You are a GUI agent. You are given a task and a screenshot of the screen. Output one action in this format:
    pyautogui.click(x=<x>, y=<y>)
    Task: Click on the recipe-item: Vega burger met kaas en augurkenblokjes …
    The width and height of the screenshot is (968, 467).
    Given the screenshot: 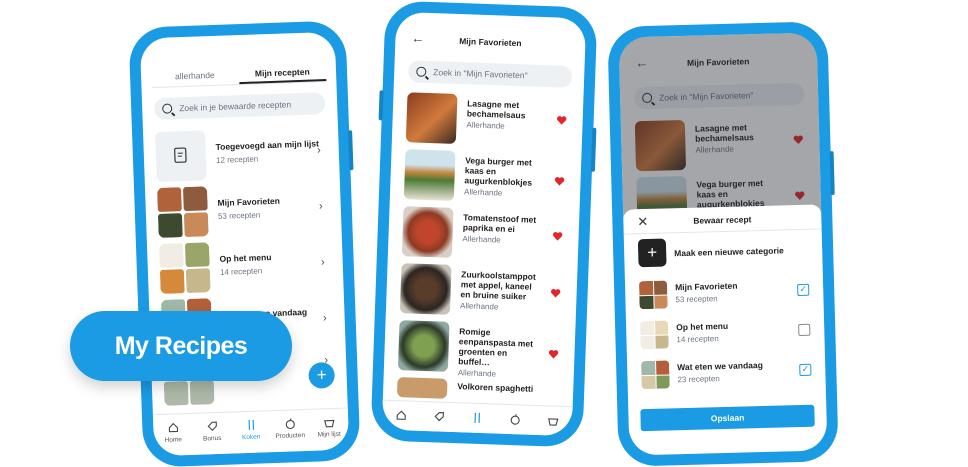 What is the action you would take?
    pyautogui.click(x=487, y=177)
    